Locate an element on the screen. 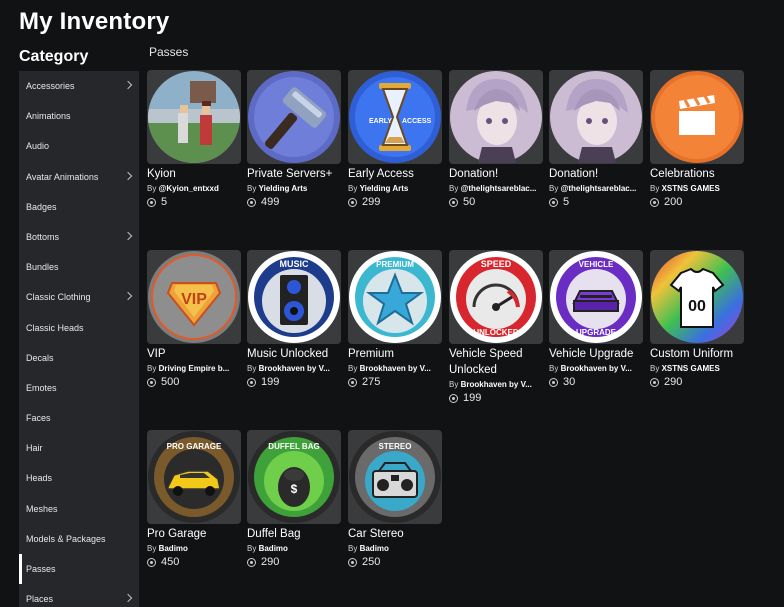  item-creator: By @Kyion_entxxd is located at coordinates (194, 188).